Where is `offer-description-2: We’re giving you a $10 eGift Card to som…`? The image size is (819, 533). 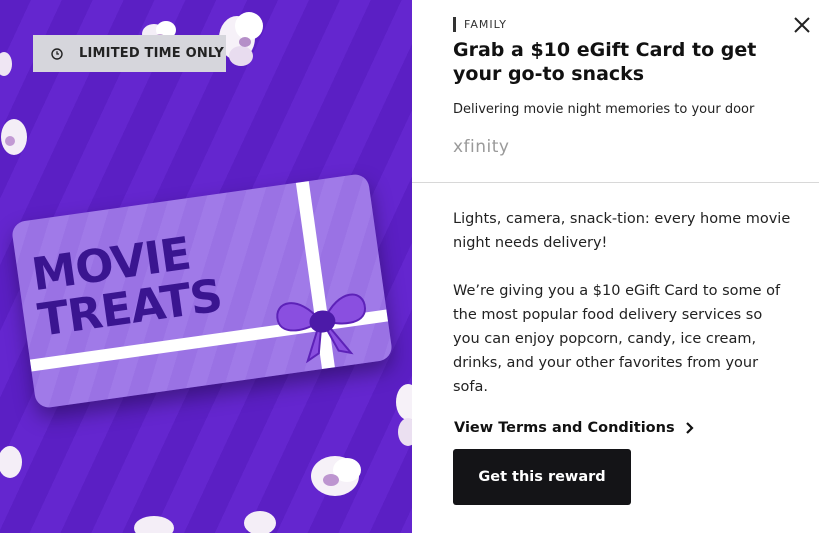
offer-description-2: We’re giving you a $10 eGift Card to som… is located at coordinates (617, 339).